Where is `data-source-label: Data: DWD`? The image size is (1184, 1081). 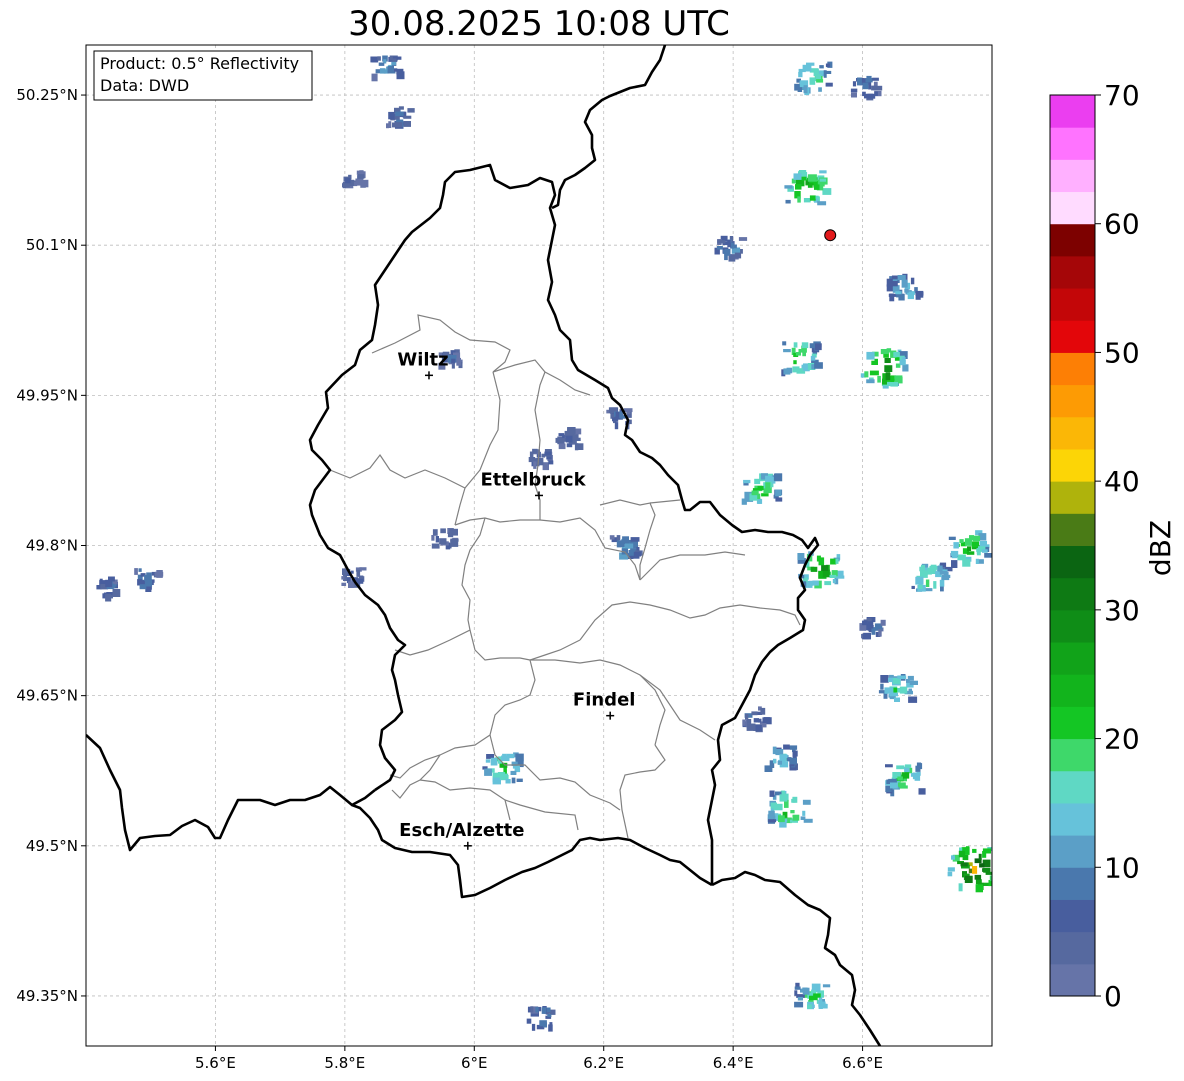 data-source-label: Data: DWD is located at coordinates (144, 85).